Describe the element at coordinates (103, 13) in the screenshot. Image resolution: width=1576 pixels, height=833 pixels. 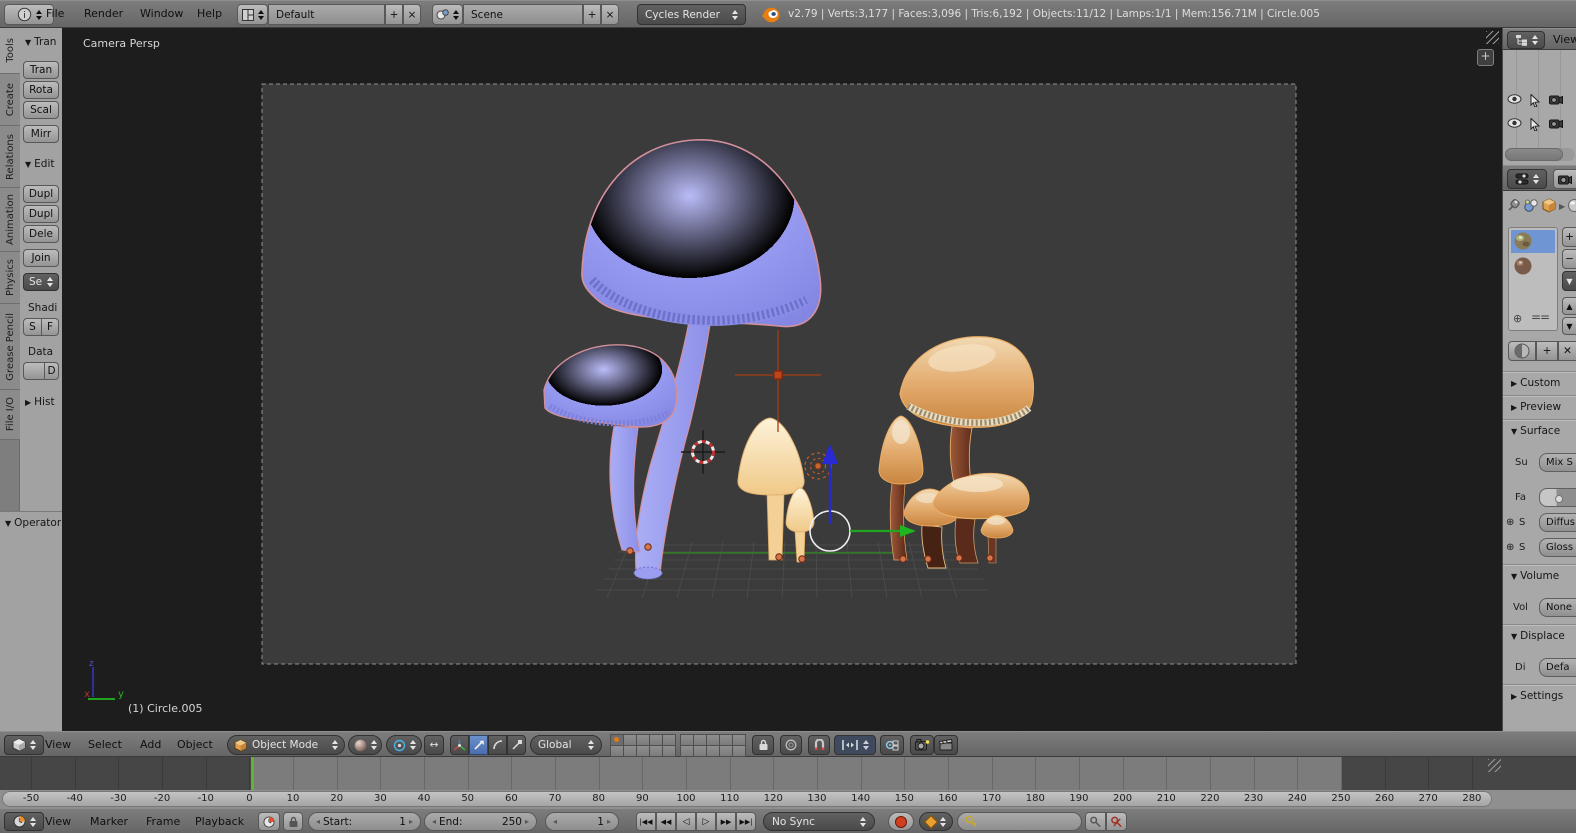
I see `menu-render: Render` at that location.